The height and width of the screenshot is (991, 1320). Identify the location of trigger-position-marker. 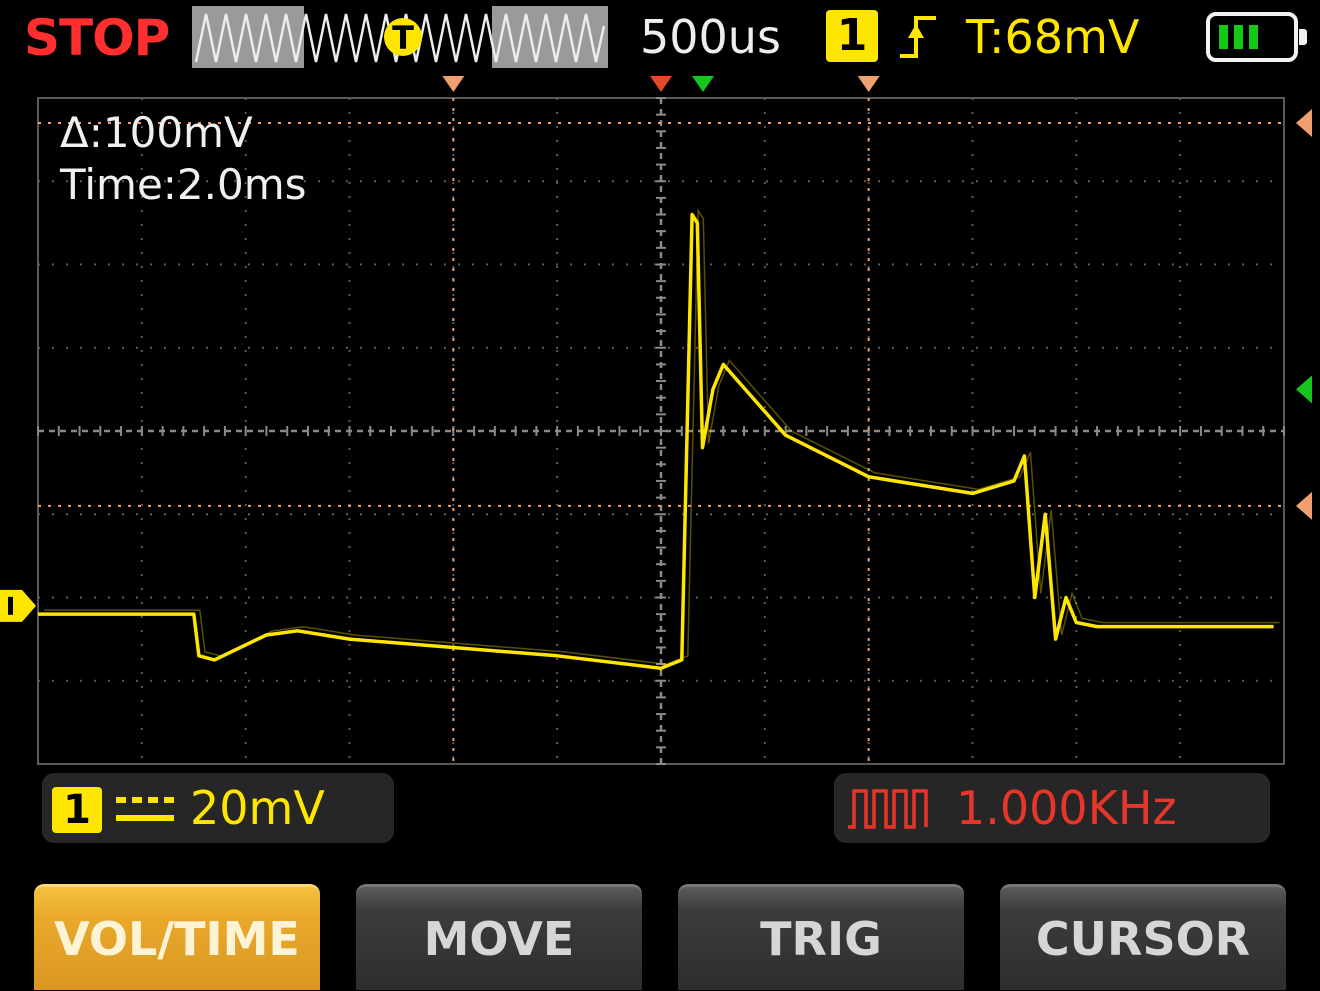
(661, 84).